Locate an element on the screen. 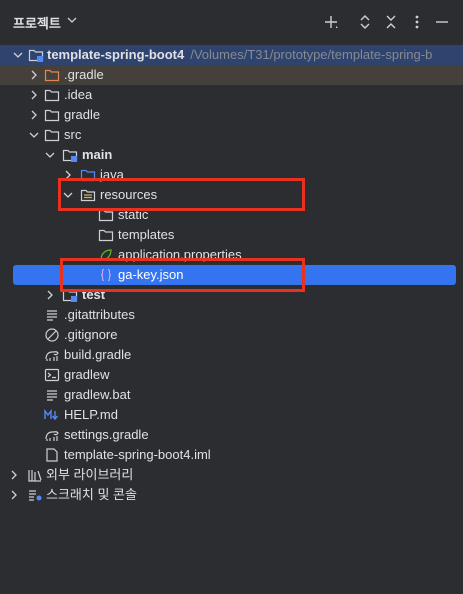 The width and height of the screenshot is (463, 594). tree-label: template-spring-boot4.iml is located at coordinates (137, 454).